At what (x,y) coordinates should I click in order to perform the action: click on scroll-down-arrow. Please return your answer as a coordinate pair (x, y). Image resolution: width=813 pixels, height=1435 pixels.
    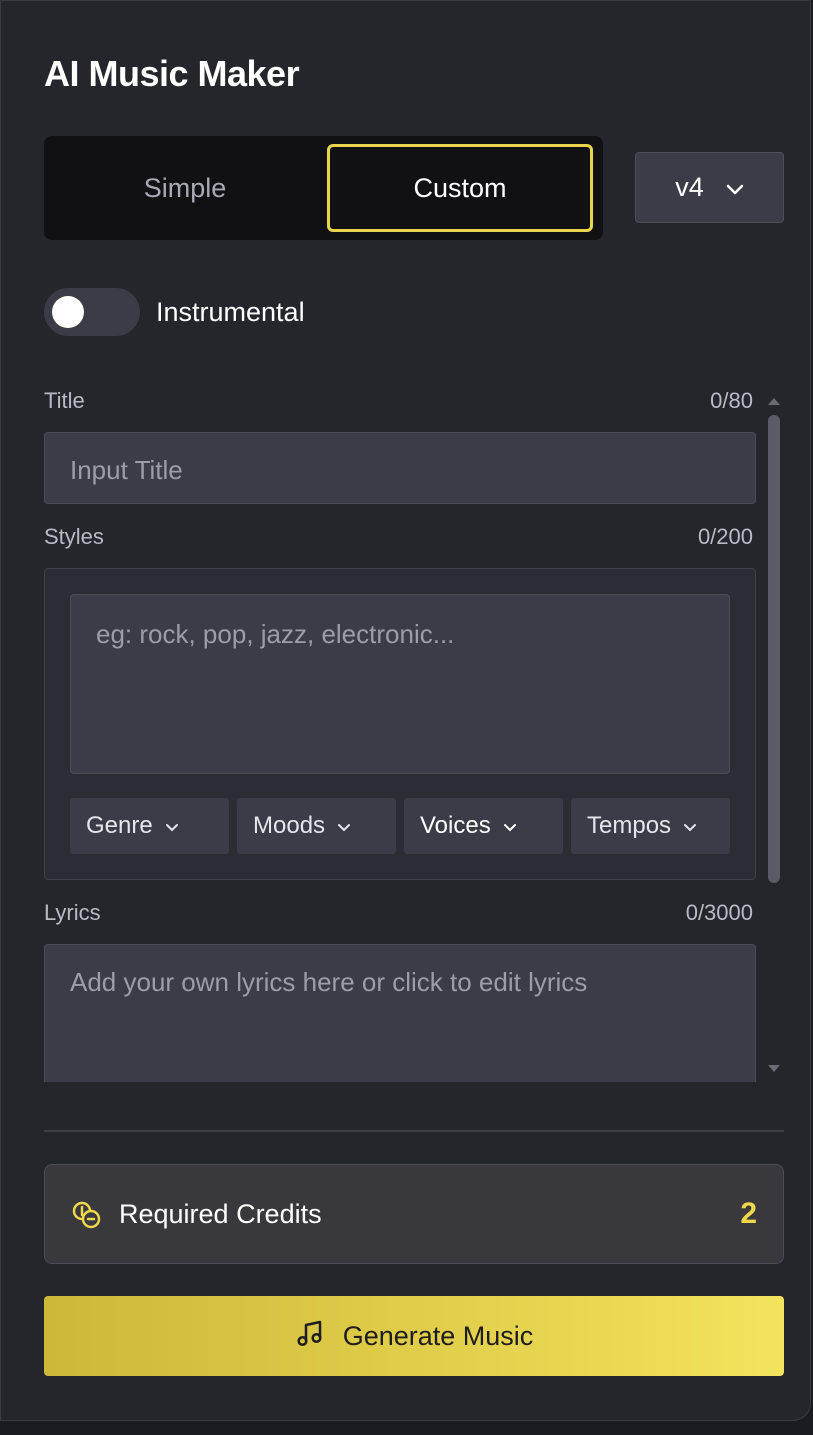
    Looking at the image, I should click on (774, 1070).